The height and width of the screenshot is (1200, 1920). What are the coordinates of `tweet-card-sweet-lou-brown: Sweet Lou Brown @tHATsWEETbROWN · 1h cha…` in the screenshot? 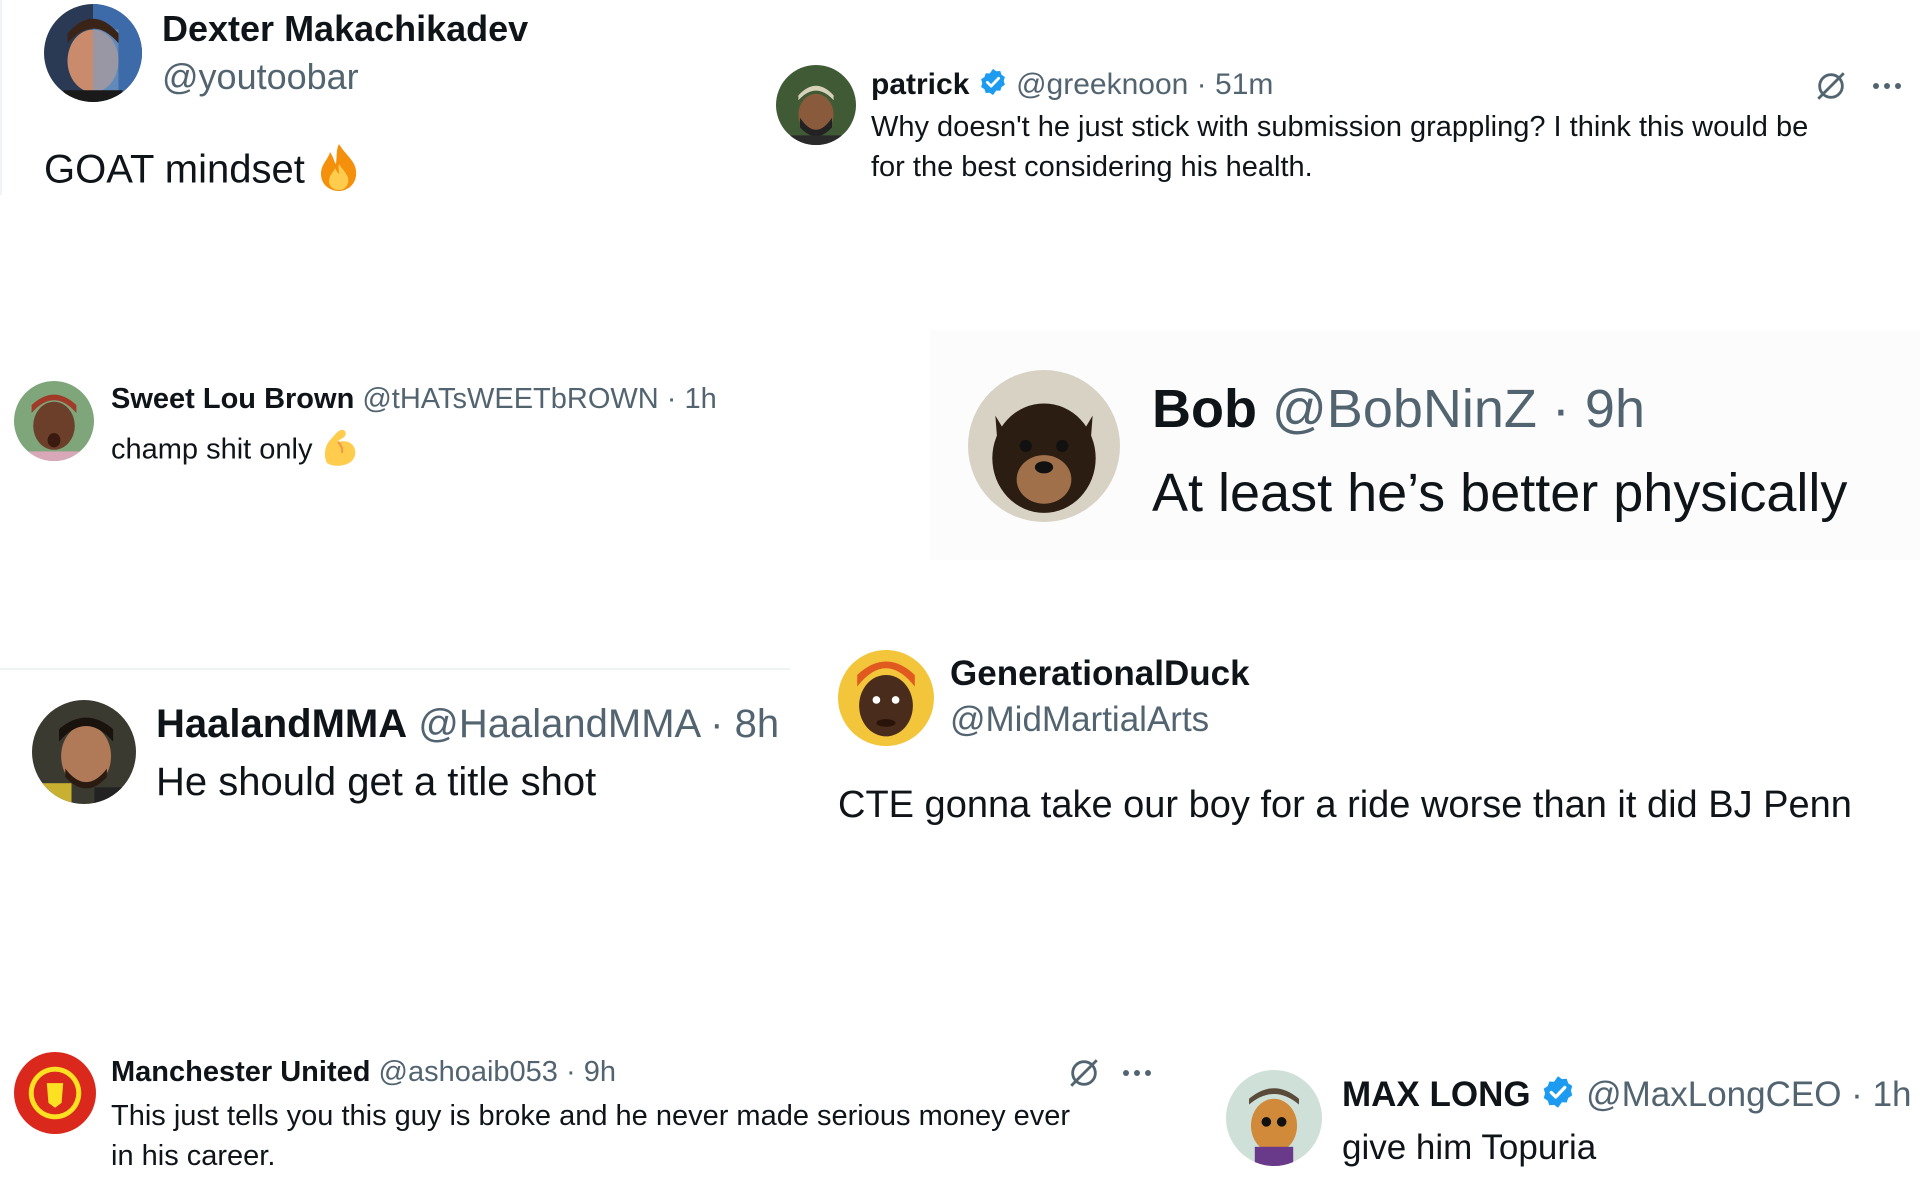 It's located at (450, 430).